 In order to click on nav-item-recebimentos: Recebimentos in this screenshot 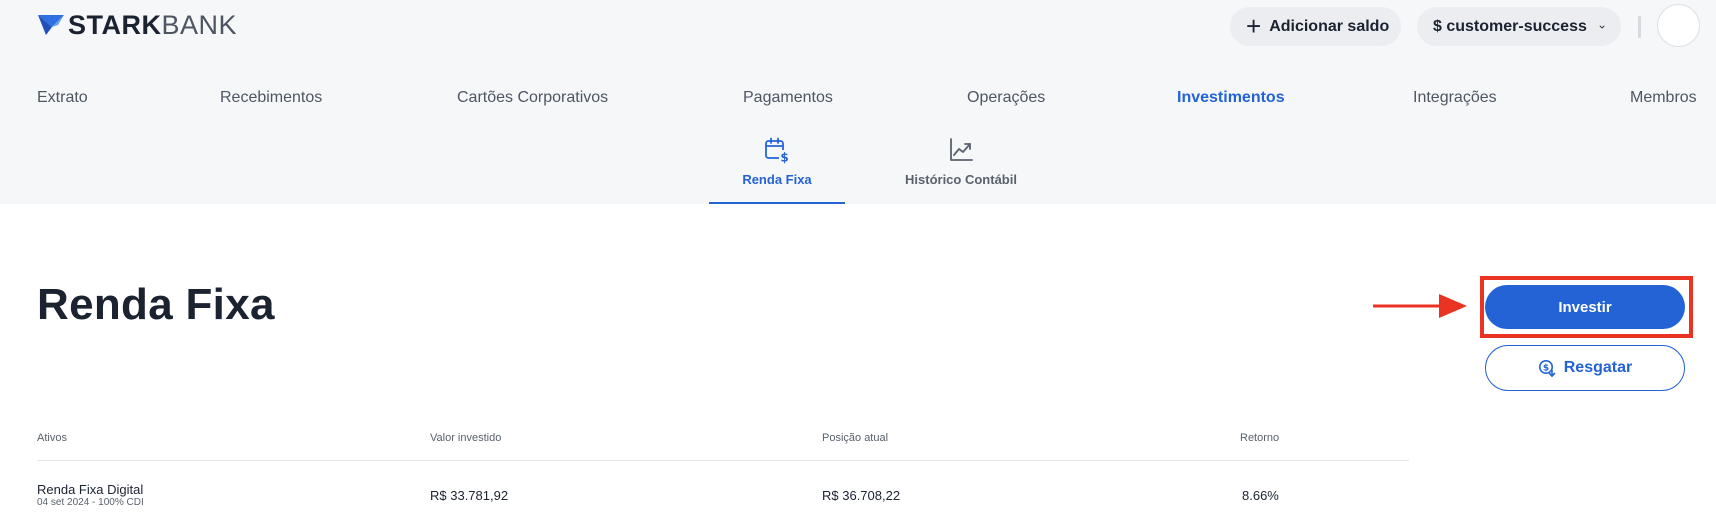, I will do `click(271, 98)`.